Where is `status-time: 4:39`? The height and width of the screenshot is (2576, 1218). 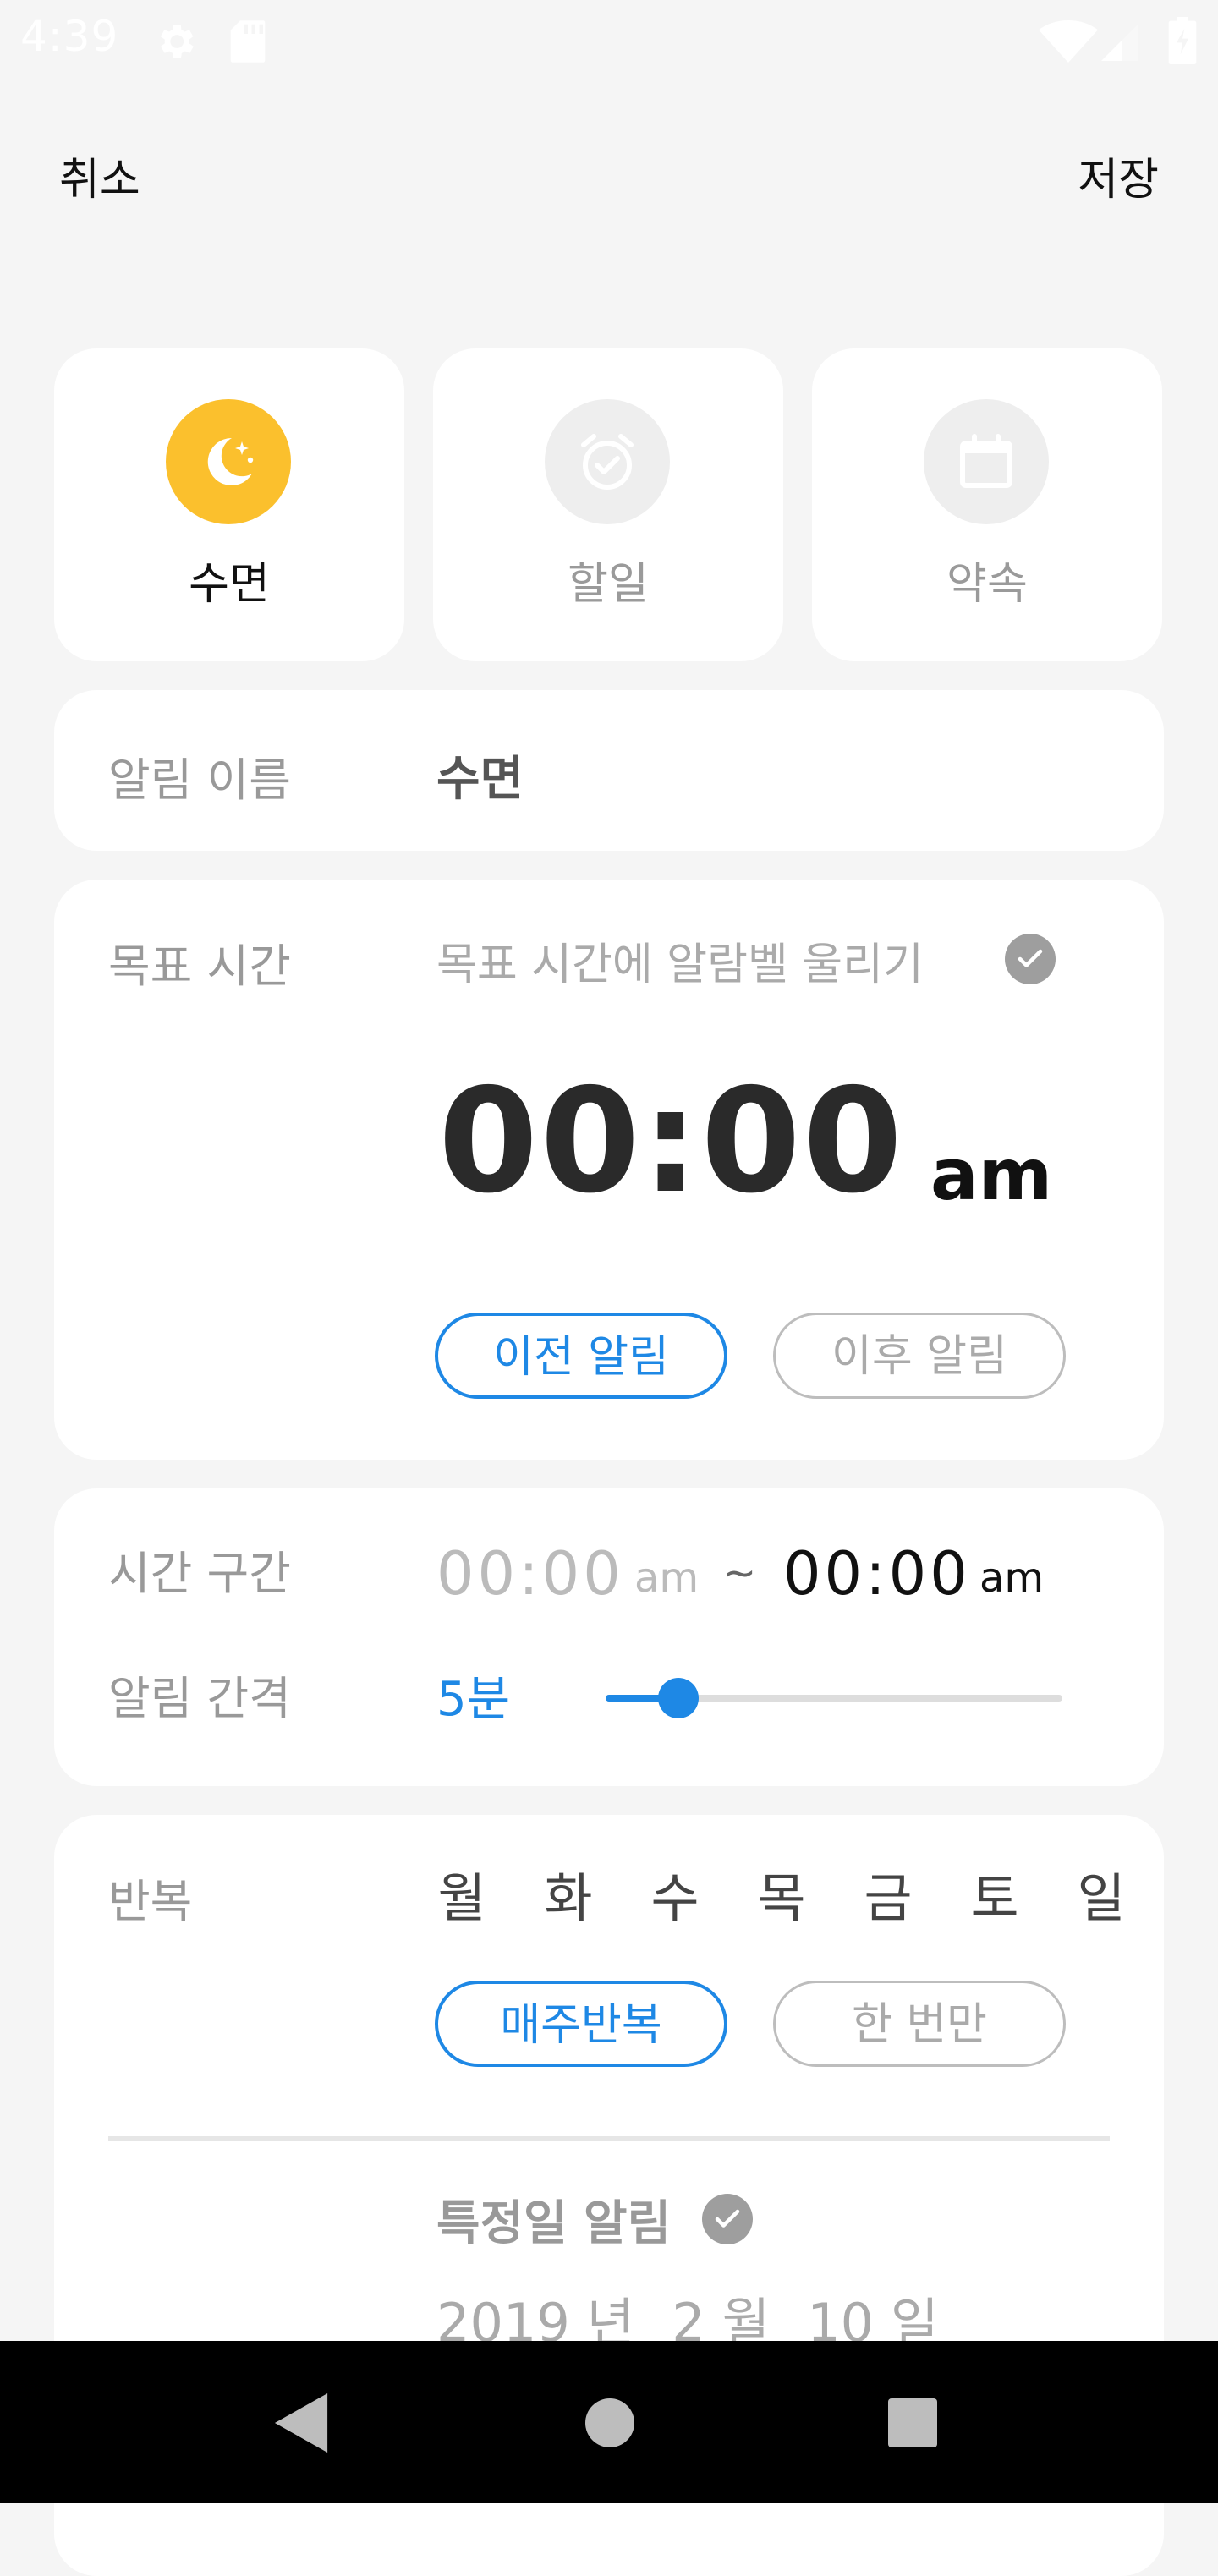
status-time: 4:39 is located at coordinates (69, 36).